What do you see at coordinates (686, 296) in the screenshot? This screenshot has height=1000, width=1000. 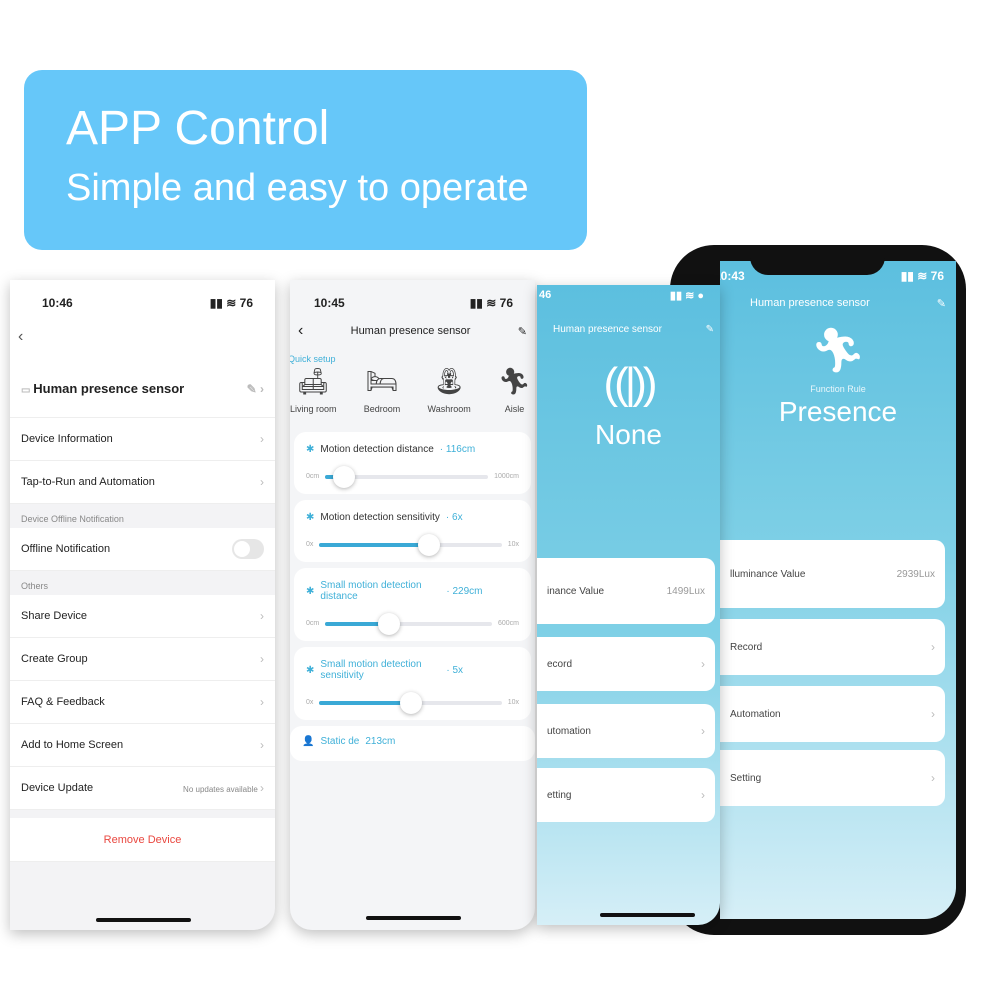 I see `status-icons: ▮▮ ≋ ●` at bounding box center [686, 296].